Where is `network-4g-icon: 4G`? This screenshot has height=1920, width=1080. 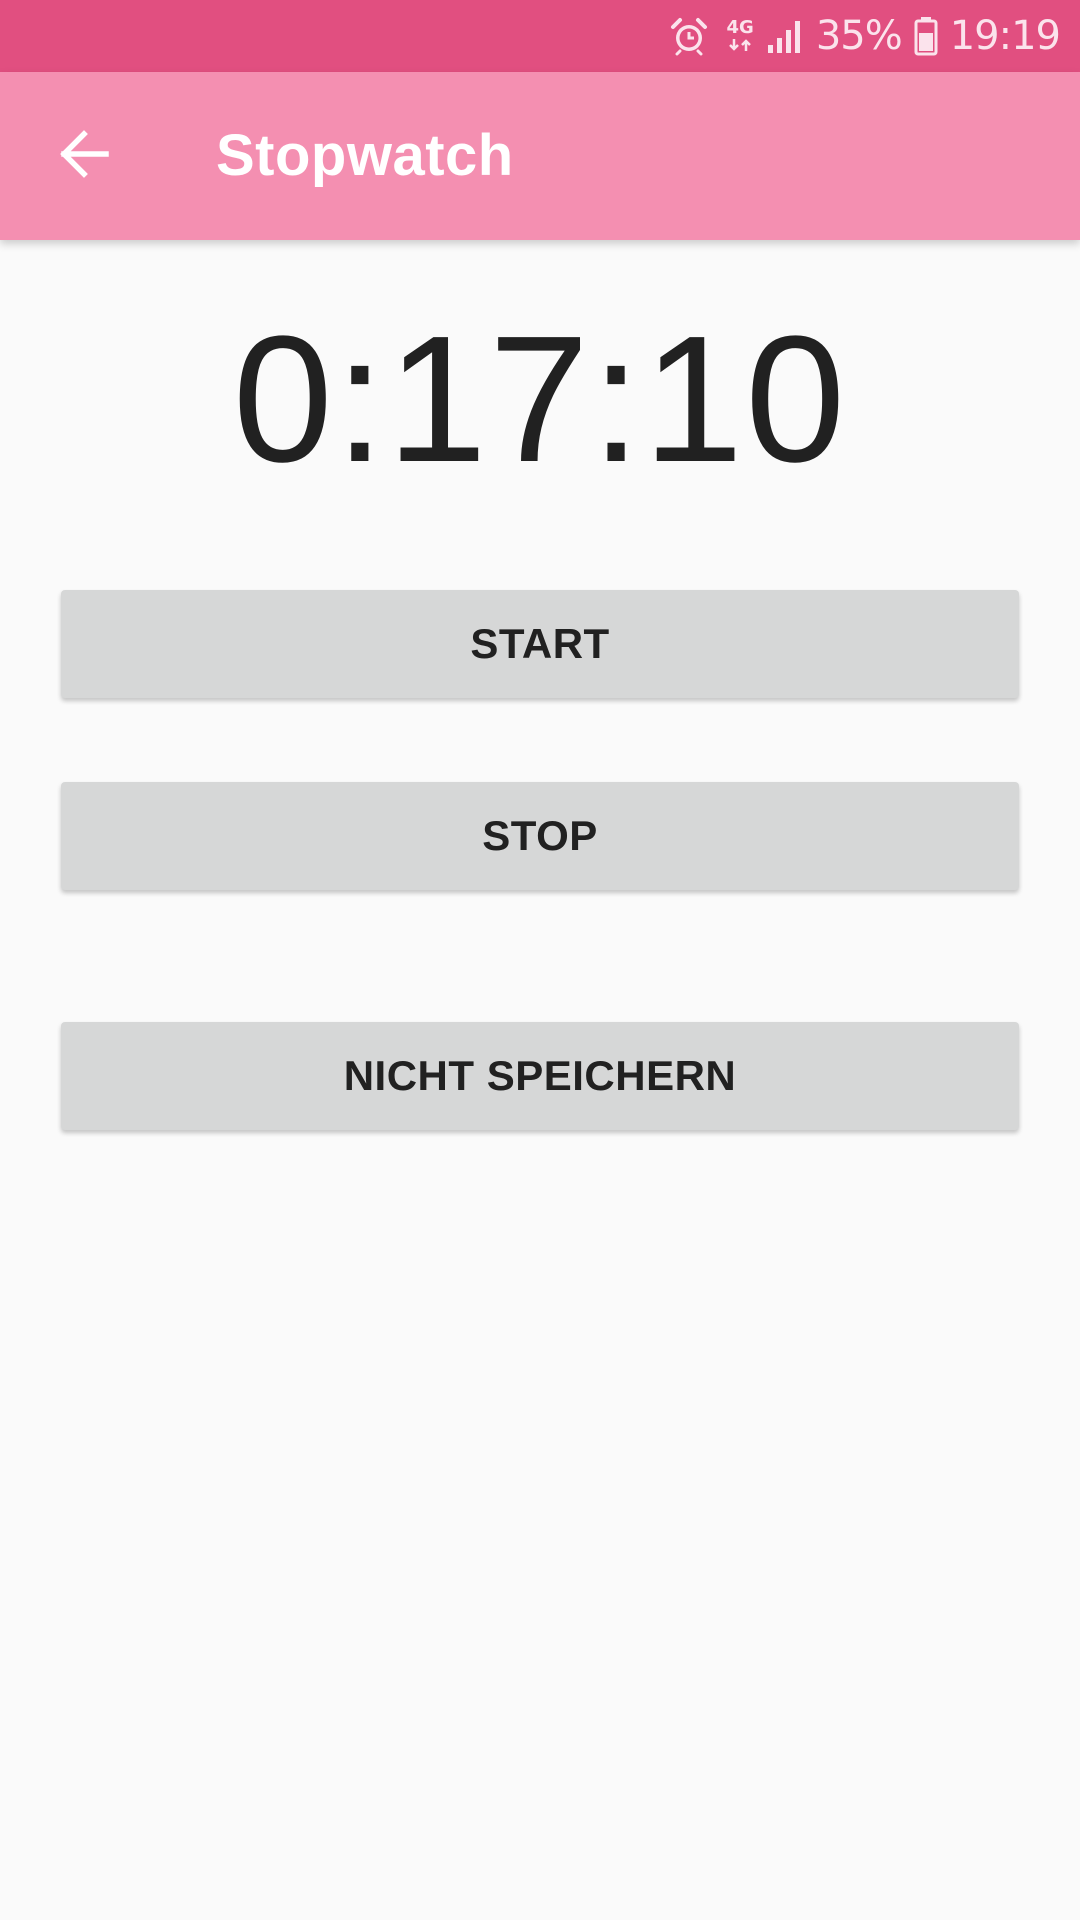 network-4g-icon: 4G is located at coordinates (740, 36).